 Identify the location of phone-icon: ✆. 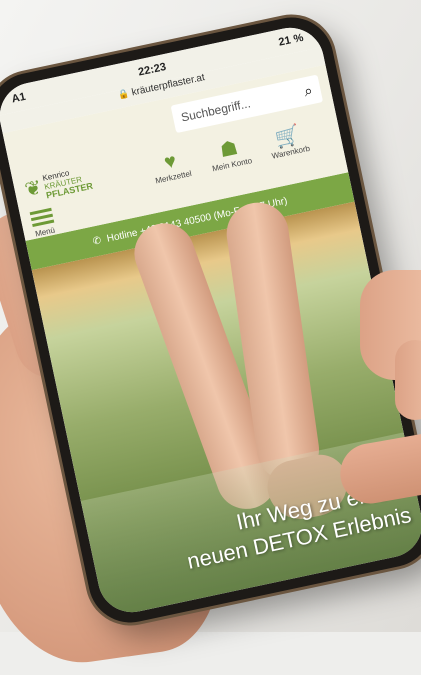
(97, 241).